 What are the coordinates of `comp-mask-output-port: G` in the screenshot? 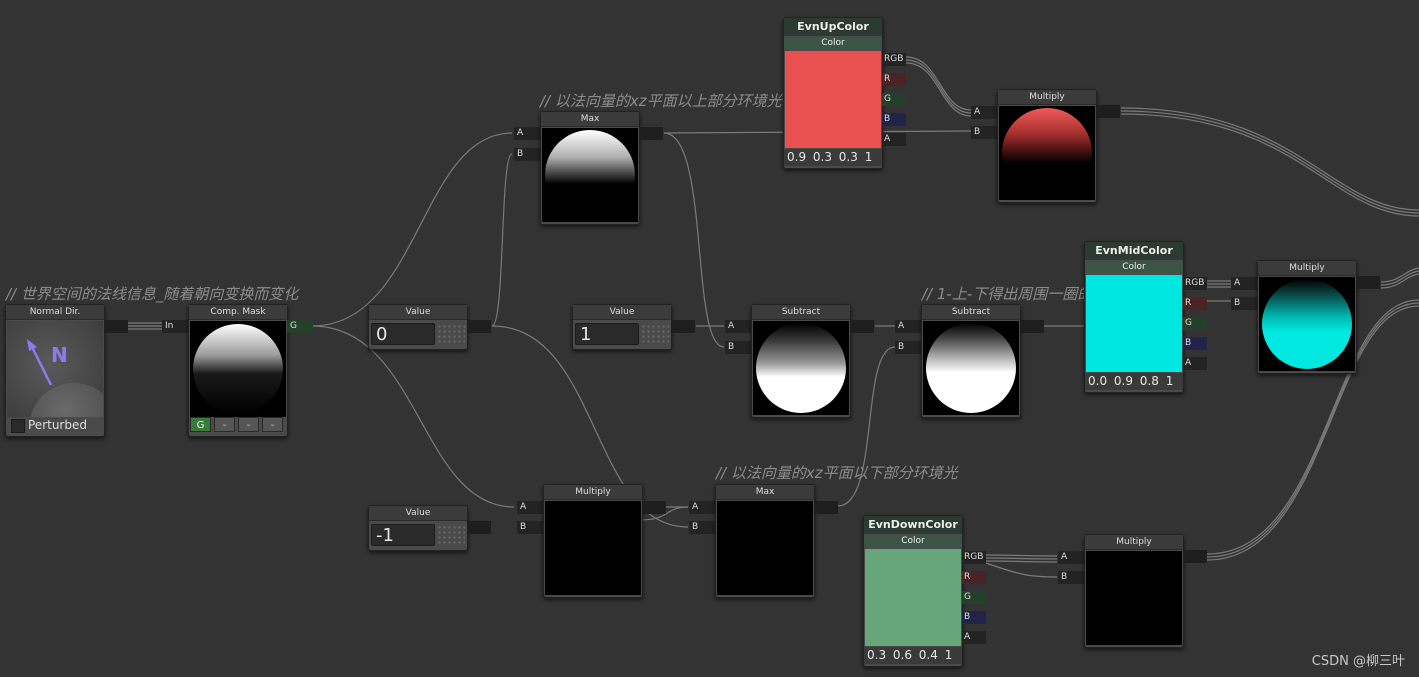 It's located at (300, 326).